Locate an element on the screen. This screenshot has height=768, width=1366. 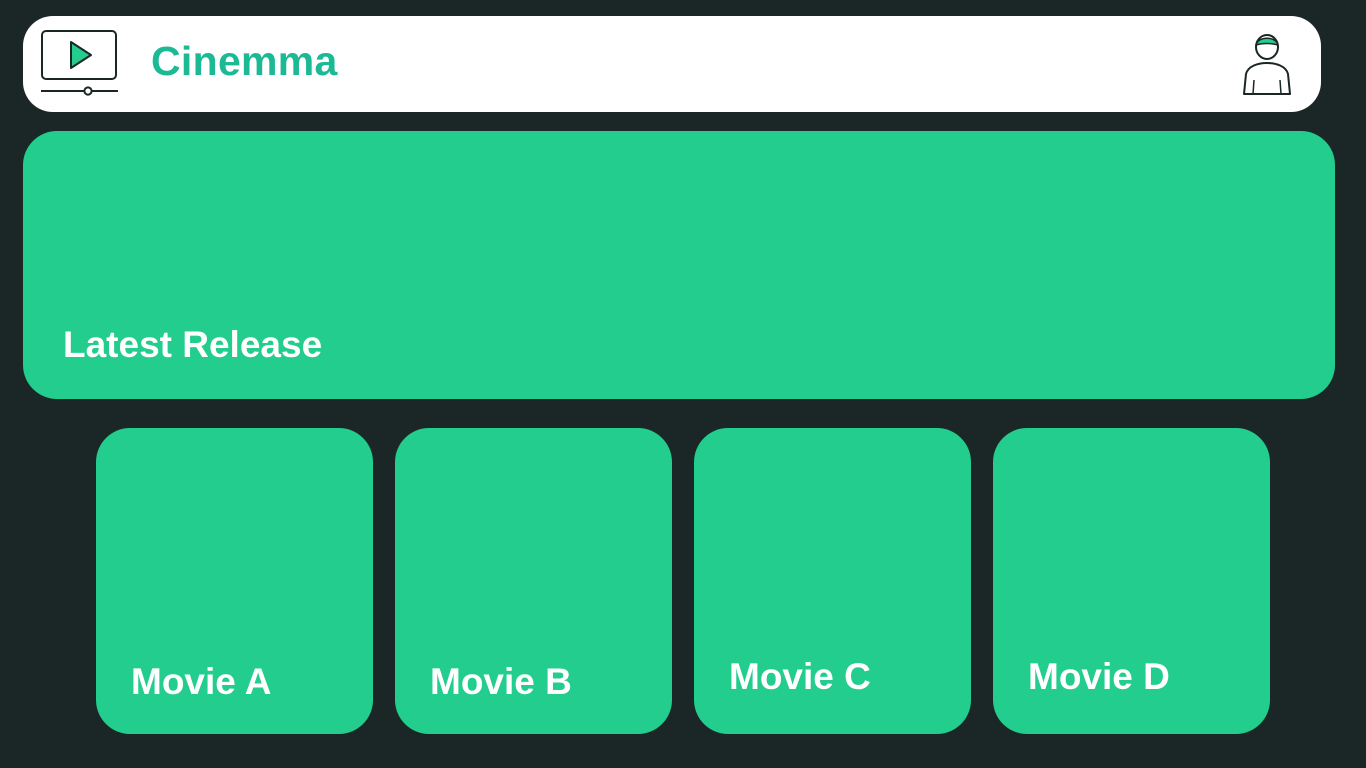
play-monitor-icon is located at coordinates (80, 63).